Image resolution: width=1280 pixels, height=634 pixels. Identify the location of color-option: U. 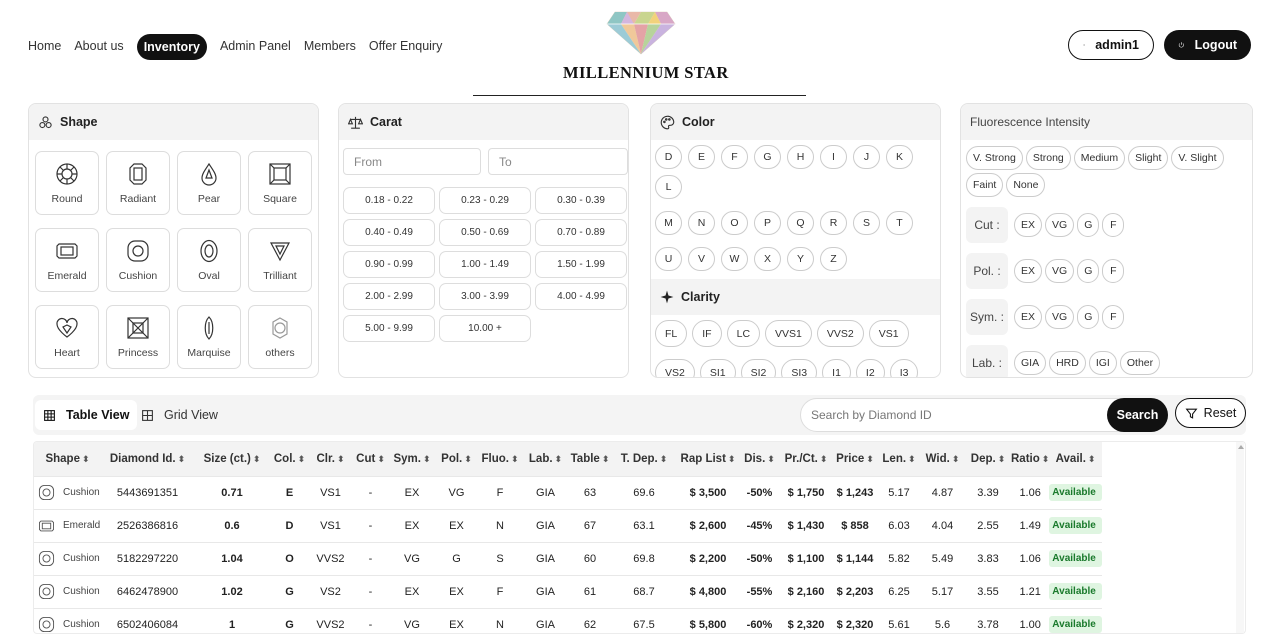
(668, 259).